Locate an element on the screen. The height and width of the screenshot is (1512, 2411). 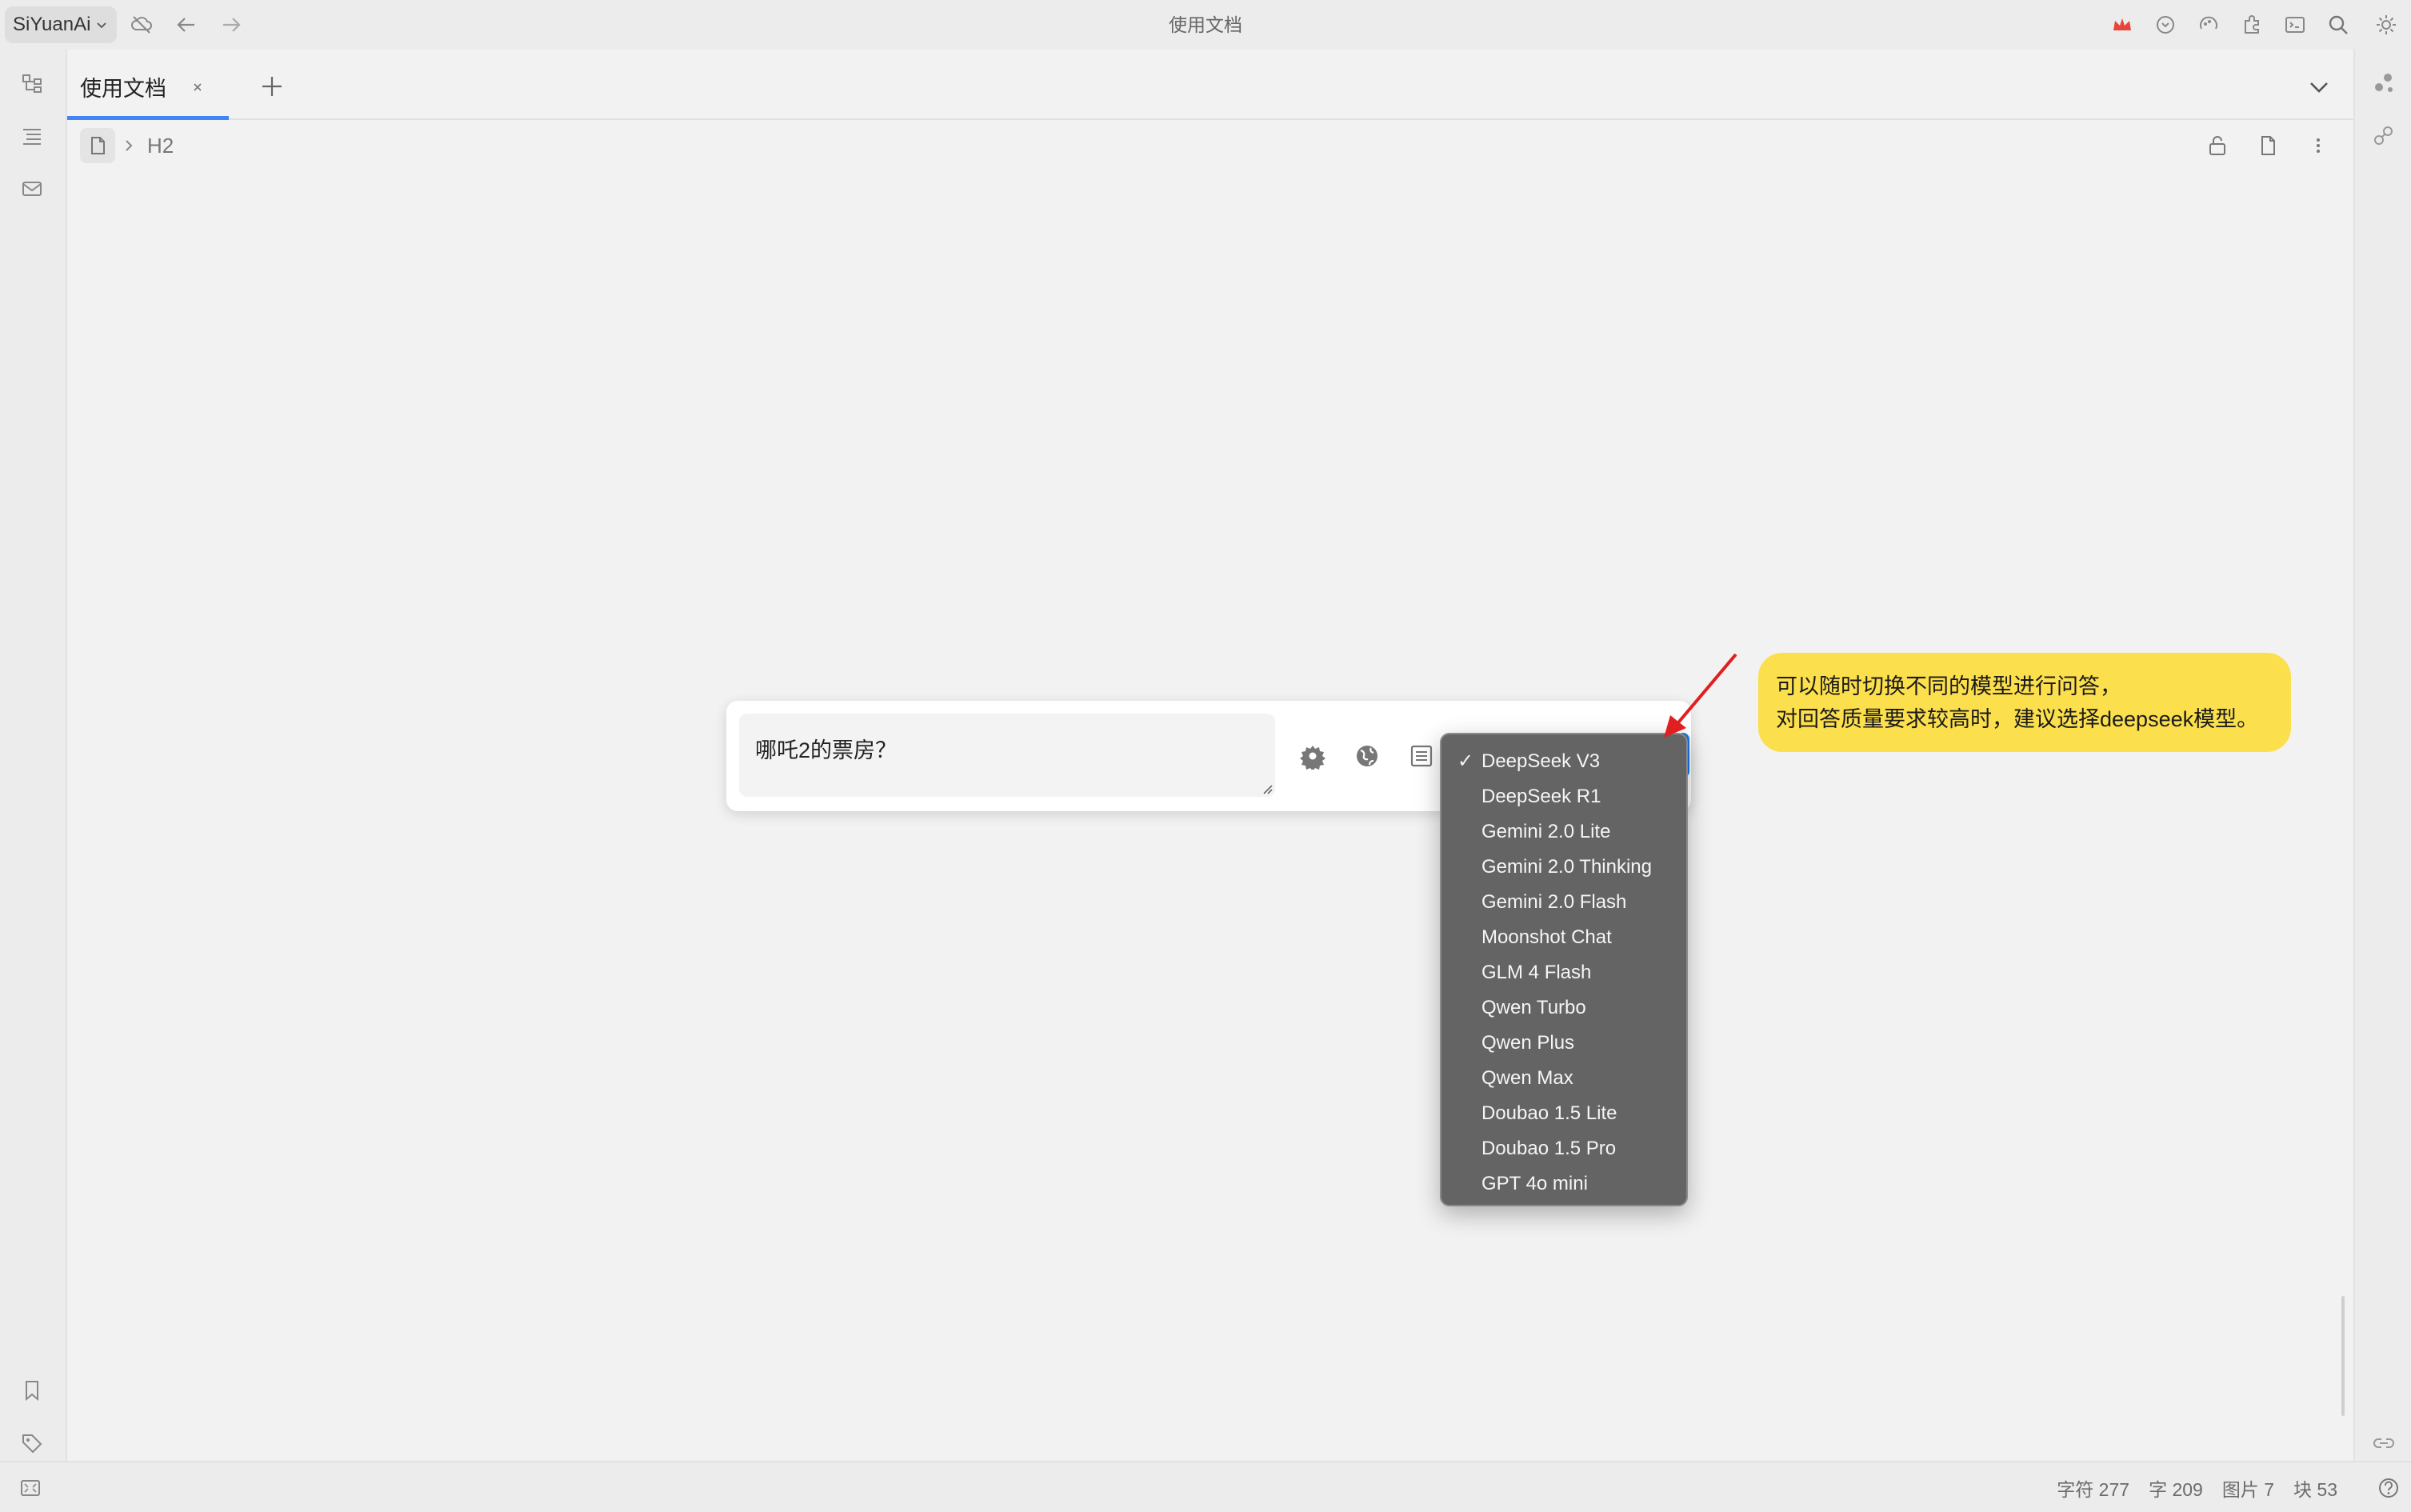
download-circle-icon is located at coordinates (2165, 24).